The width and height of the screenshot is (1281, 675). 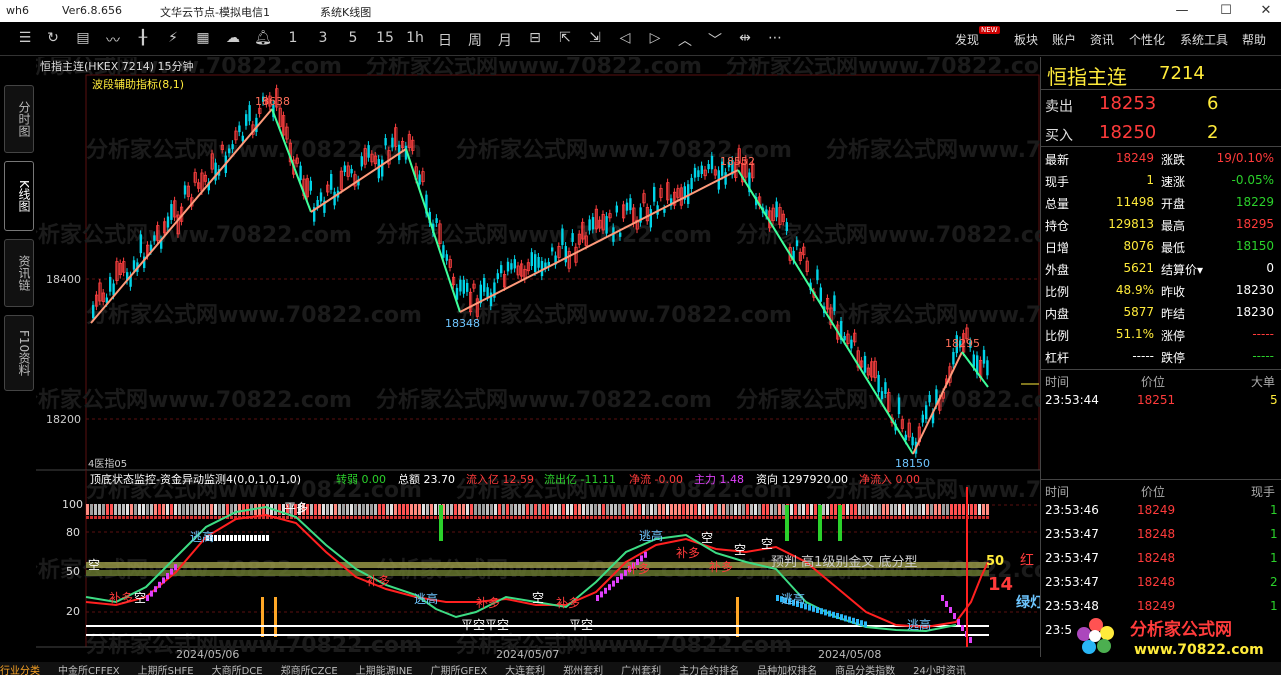 What do you see at coordinates (384, 670) in the screenshot?
I see `bottom-tab: 上期能源INE` at bounding box center [384, 670].